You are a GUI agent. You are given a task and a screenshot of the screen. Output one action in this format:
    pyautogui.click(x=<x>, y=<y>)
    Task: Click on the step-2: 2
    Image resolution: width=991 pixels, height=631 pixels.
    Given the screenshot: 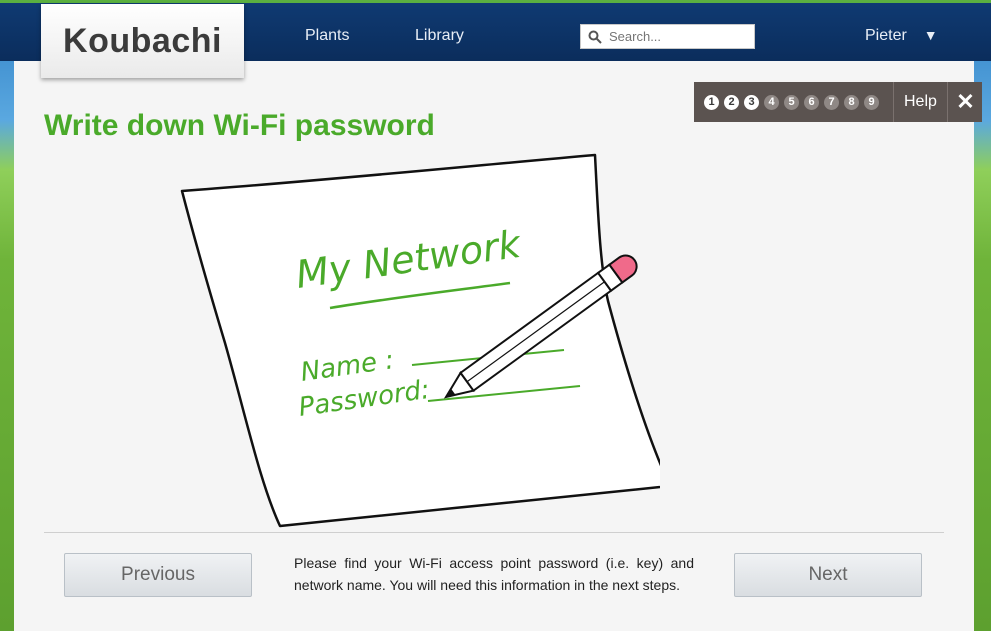 What is the action you would take?
    pyautogui.click(x=731, y=102)
    